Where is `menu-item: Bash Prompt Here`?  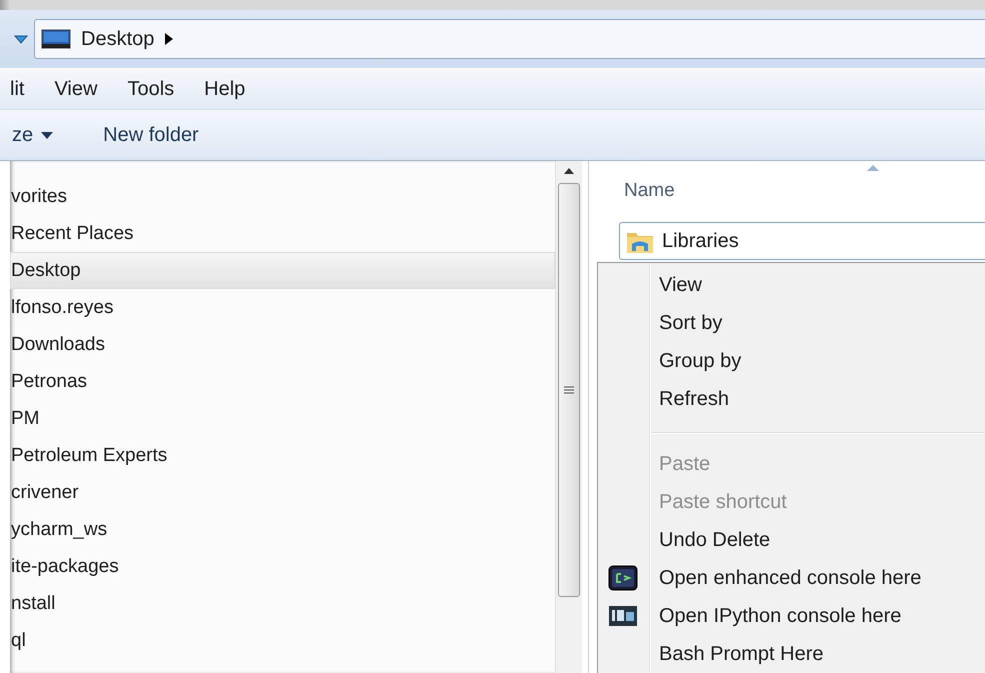 menu-item: Bash Prompt Here is located at coordinates (791, 654).